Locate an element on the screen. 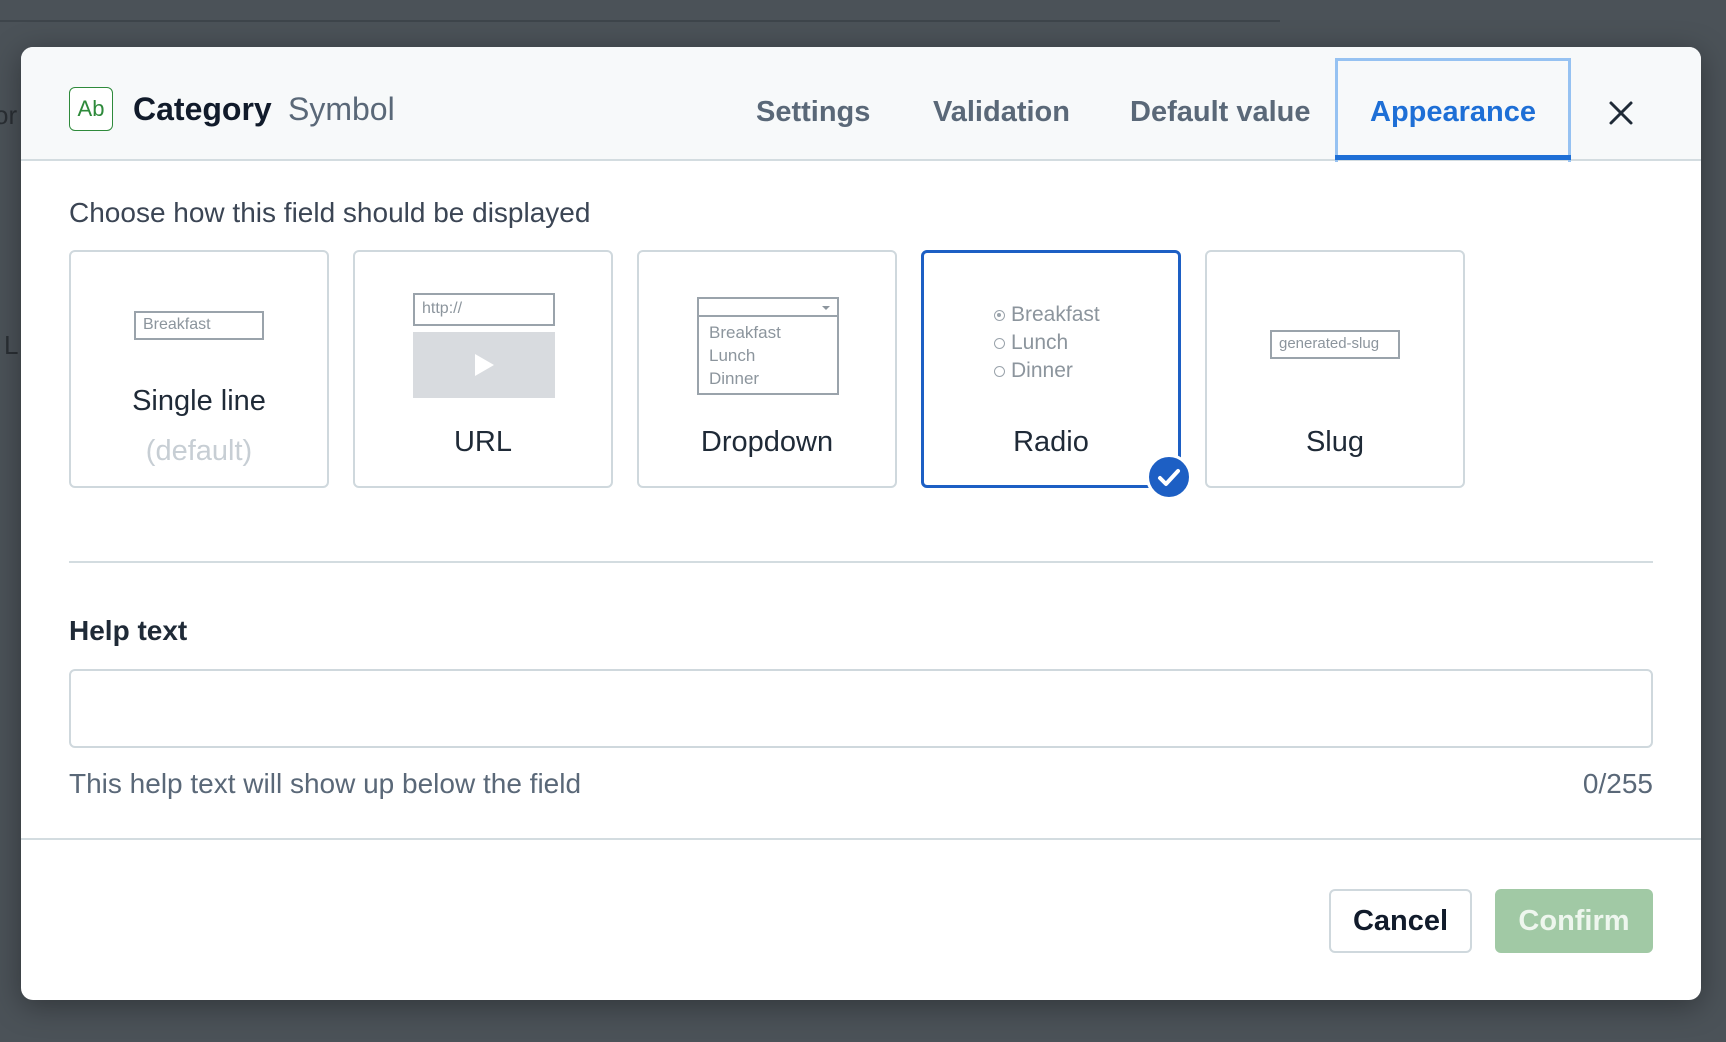  field-name-title: Category is located at coordinates (202, 109).